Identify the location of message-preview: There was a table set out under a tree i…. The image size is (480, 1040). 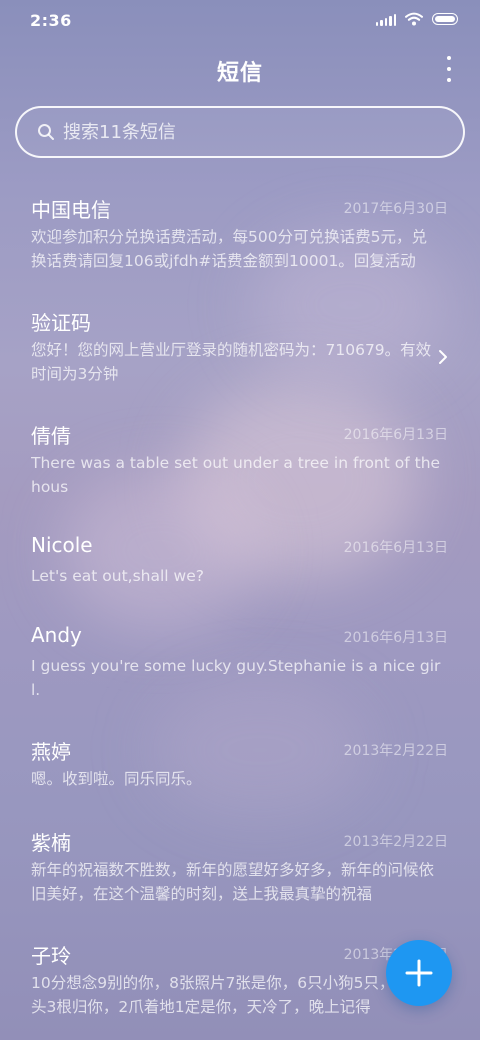
(236, 475).